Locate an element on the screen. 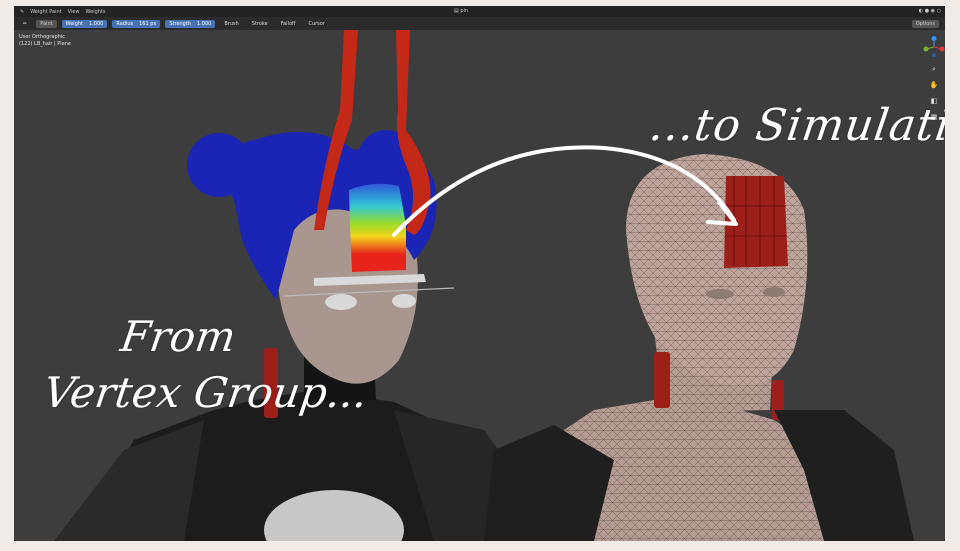 The image size is (960, 551). brush-icon: ✏ is located at coordinates (25, 24).